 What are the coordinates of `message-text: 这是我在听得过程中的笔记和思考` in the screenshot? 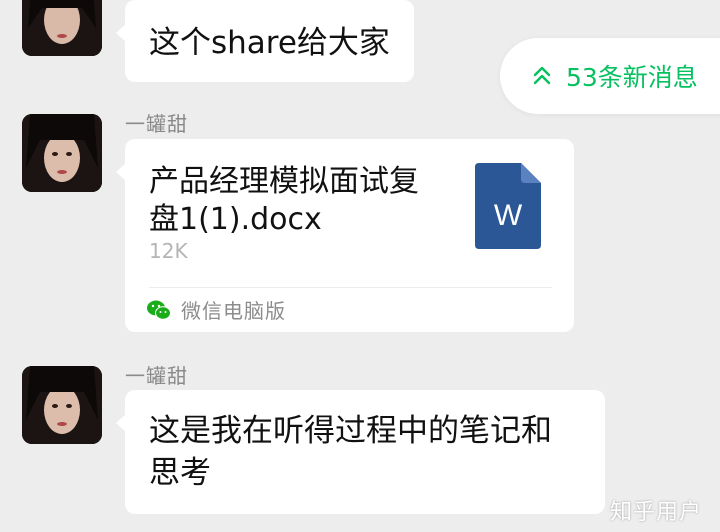 It's located at (350, 452).